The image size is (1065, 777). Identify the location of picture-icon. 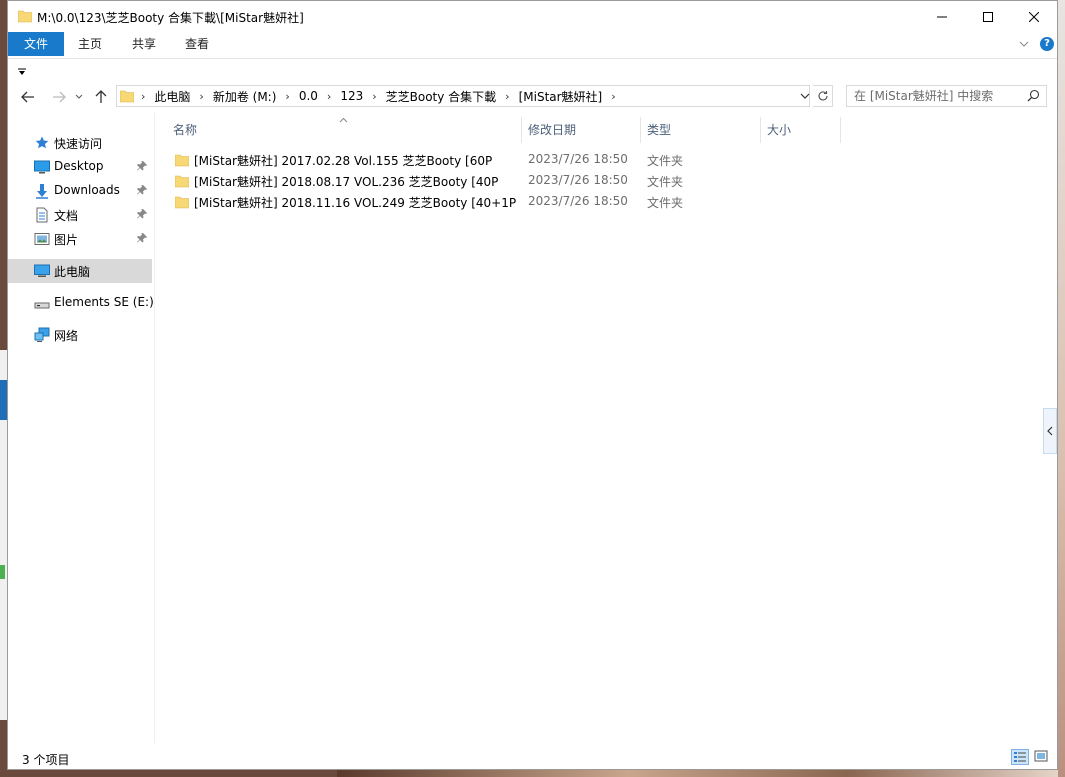
(42, 239).